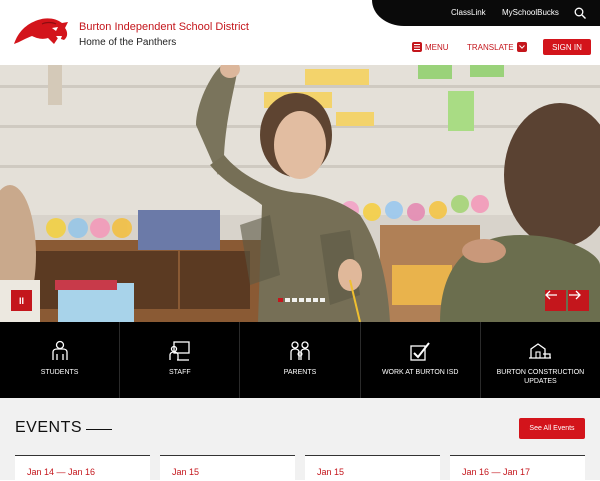 This screenshot has height=481, width=600. What do you see at coordinates (552, 428) in the screenshot?
I see `see-all-events-button: See All Events` at bounding box center [552, 428].